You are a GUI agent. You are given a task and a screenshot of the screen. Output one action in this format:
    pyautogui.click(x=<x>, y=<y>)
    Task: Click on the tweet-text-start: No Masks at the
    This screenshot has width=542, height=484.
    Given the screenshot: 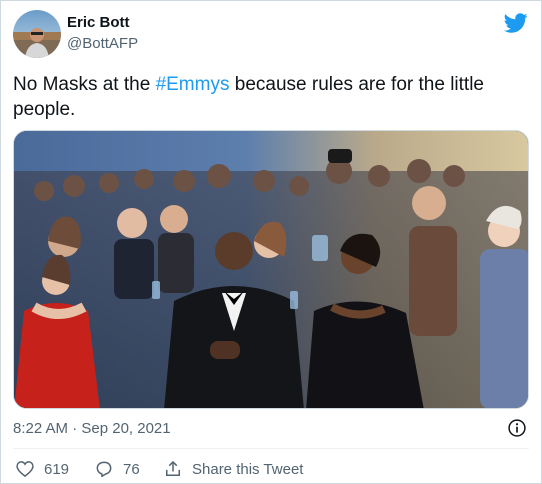 What is the action you would take?
    pyautogui.click(x=84, y=84)
    